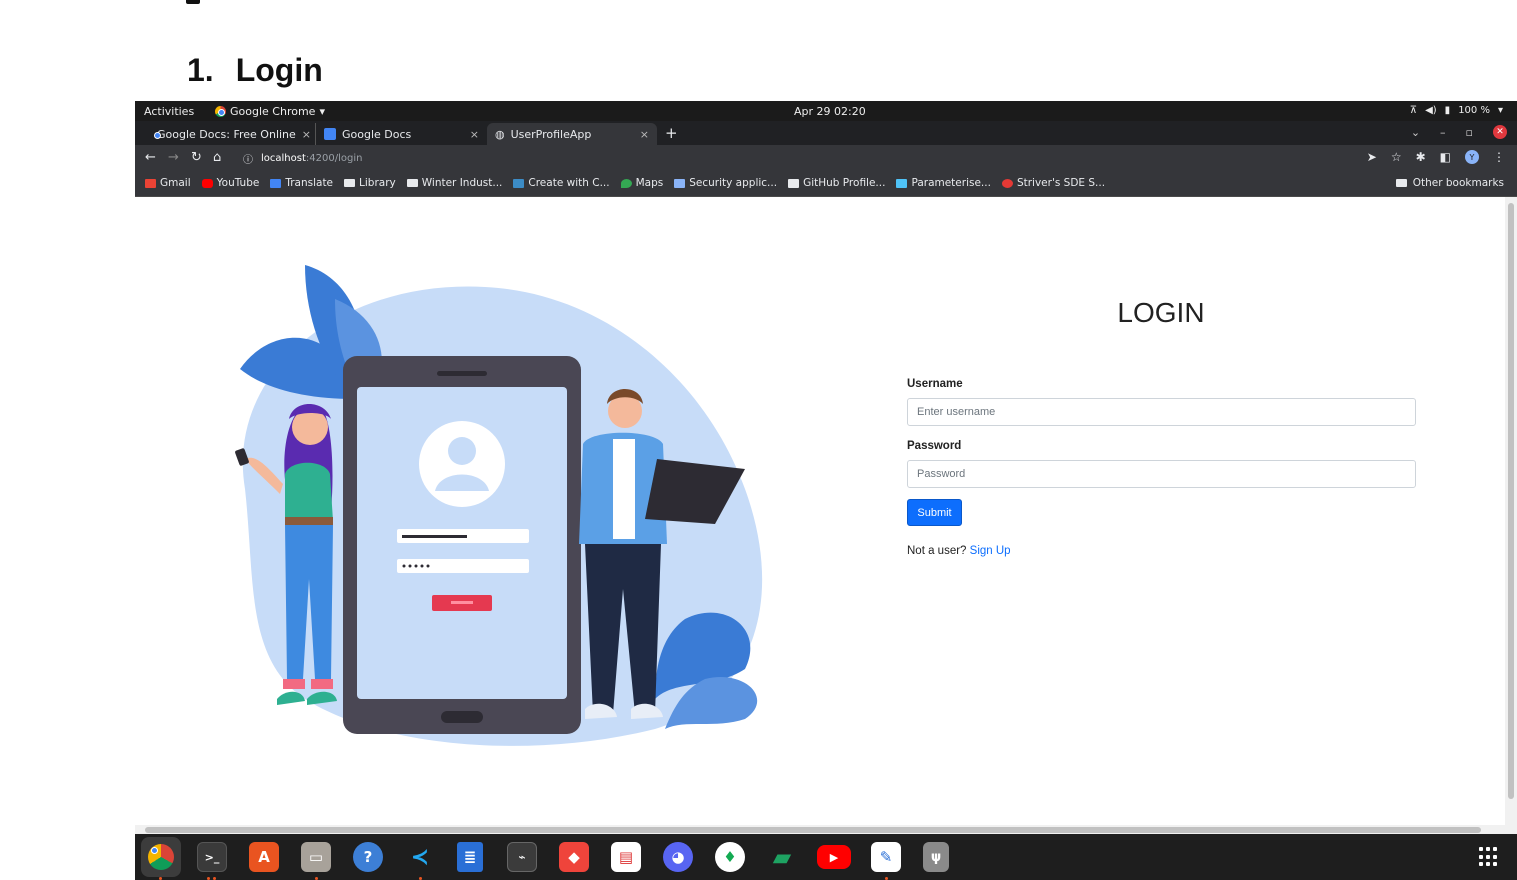  What do you see at coordinates (350, 183) in the screenshot?
I see `folder-icon` at bounding box center [350, 183].